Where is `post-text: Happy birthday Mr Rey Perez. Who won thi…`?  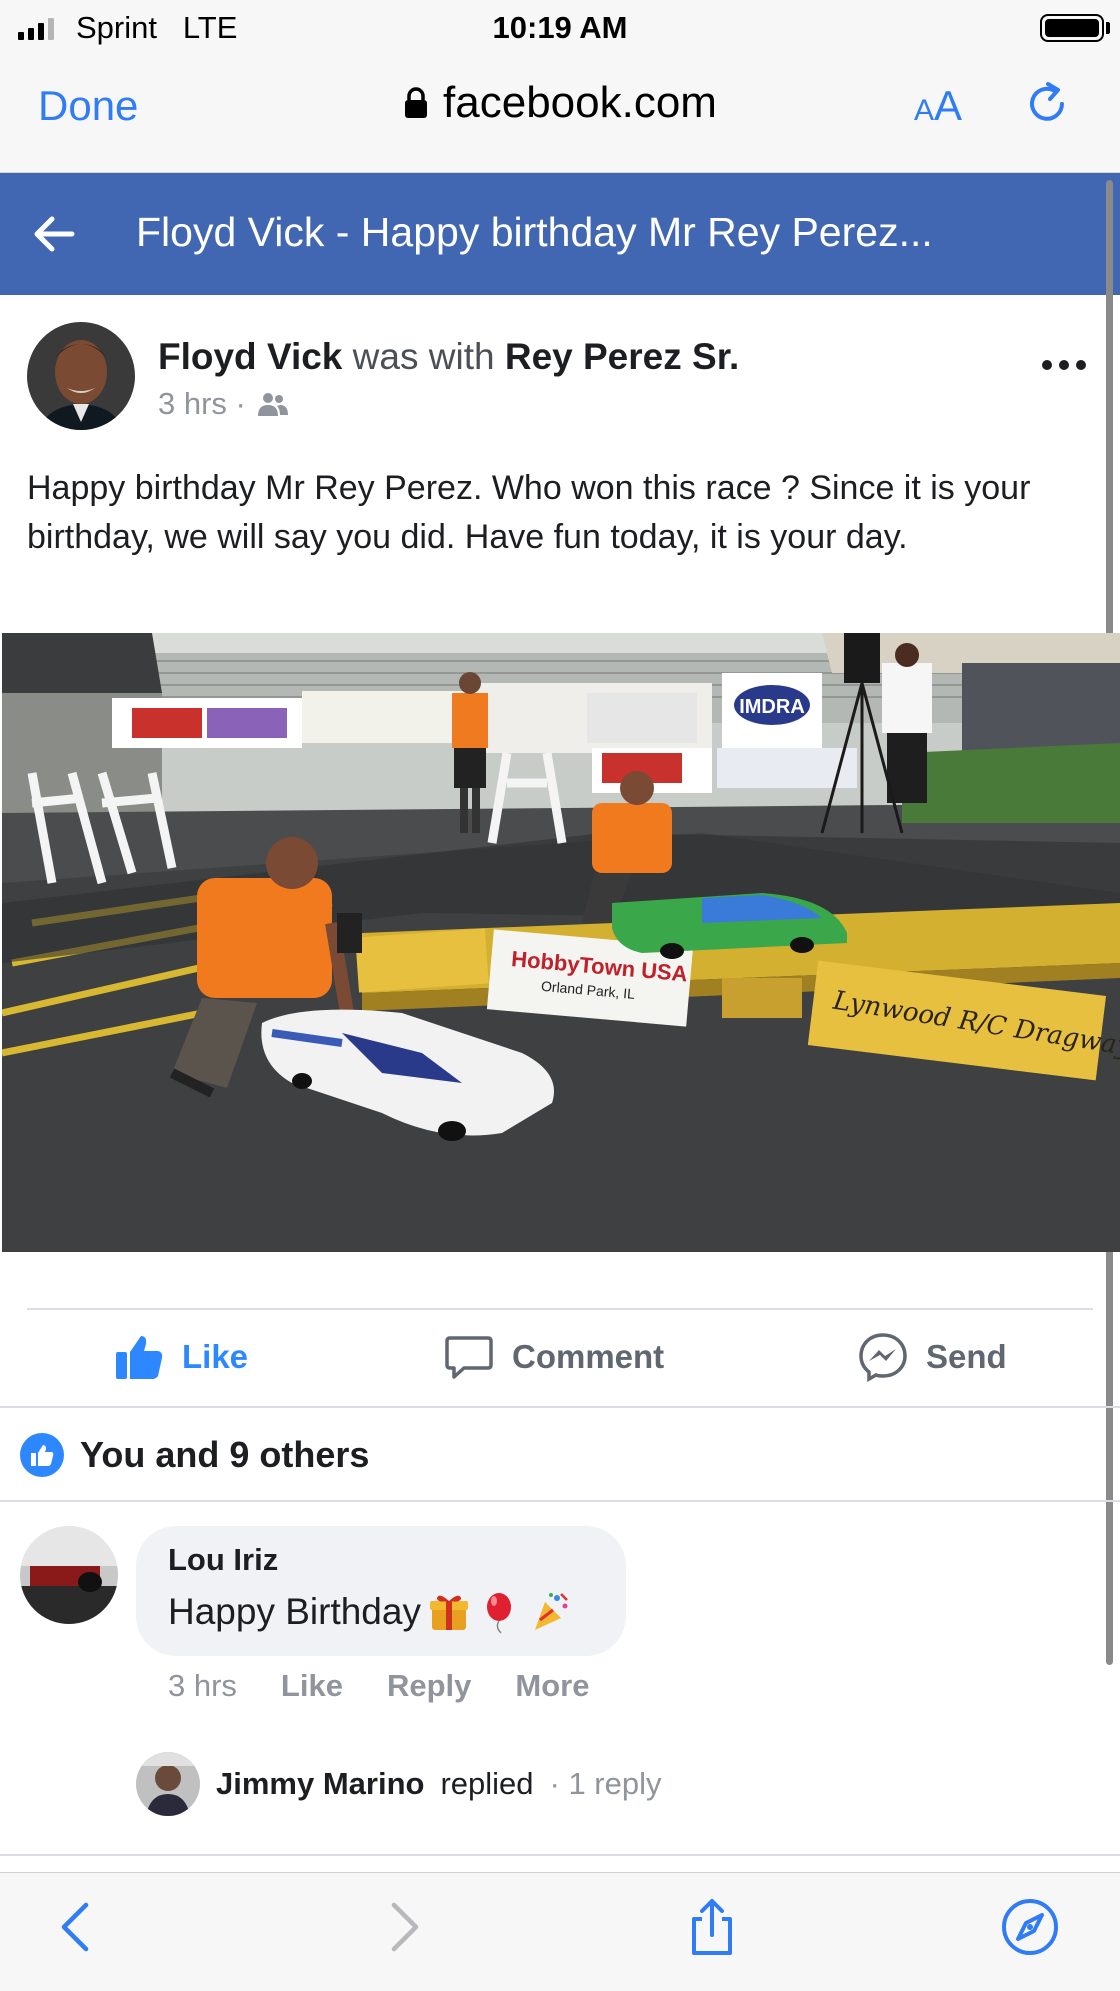 post-text: Happy birthday Mr Rey Perez. Who won thi… is located at coordinates (529, 512).